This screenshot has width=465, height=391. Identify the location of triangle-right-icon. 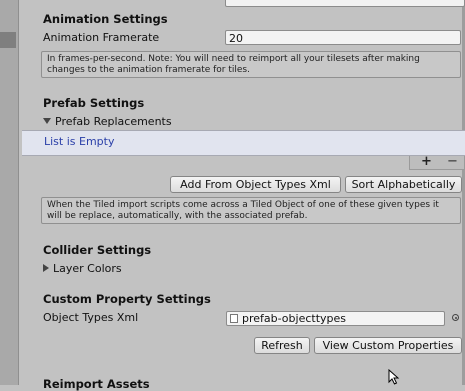
(46, 268).